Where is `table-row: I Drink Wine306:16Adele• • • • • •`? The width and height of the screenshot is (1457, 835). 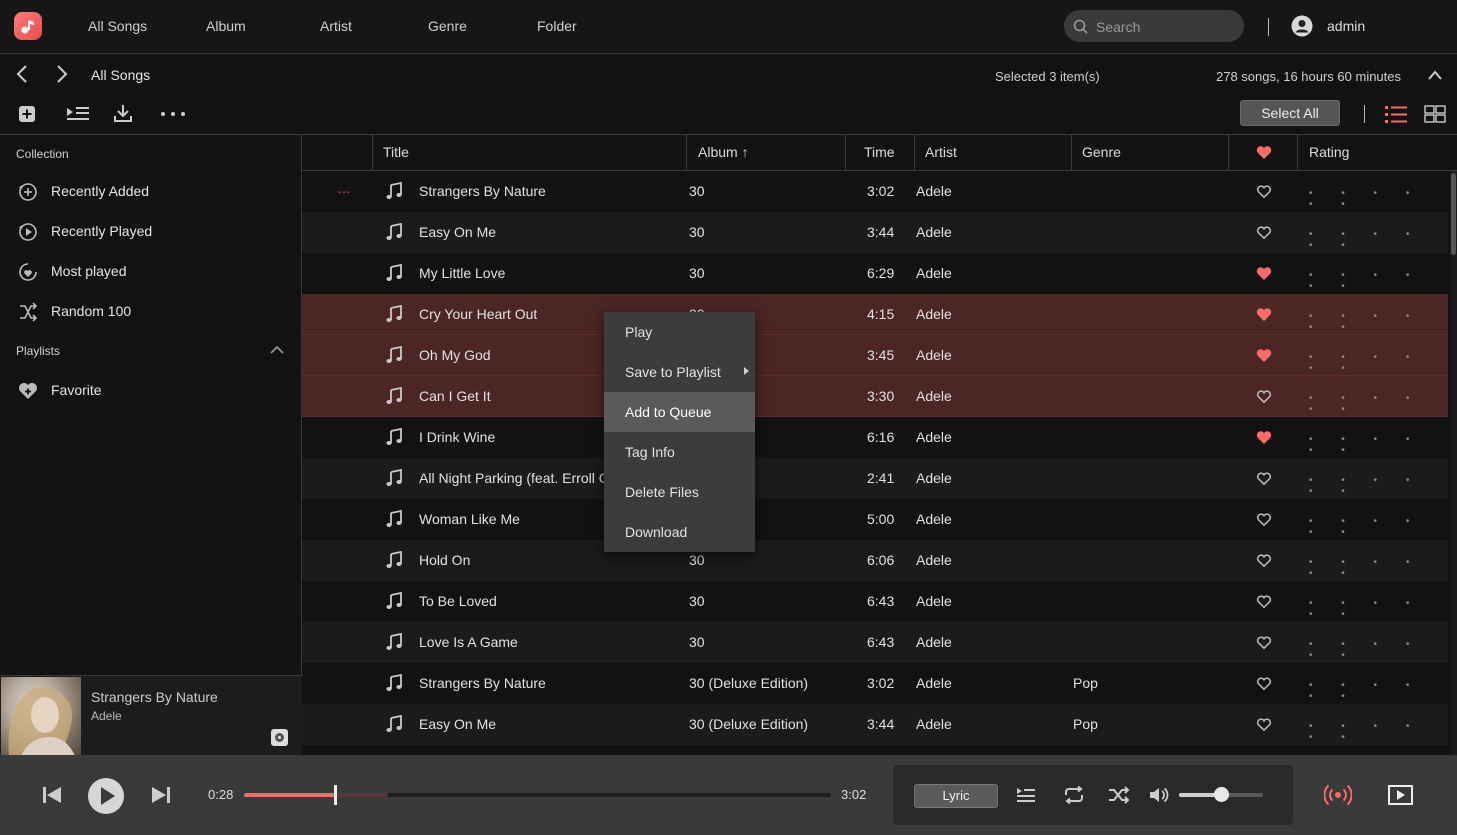 table-row: I Drink Wine306:16Adele• • • • • • is located at coordinates (875, 437).